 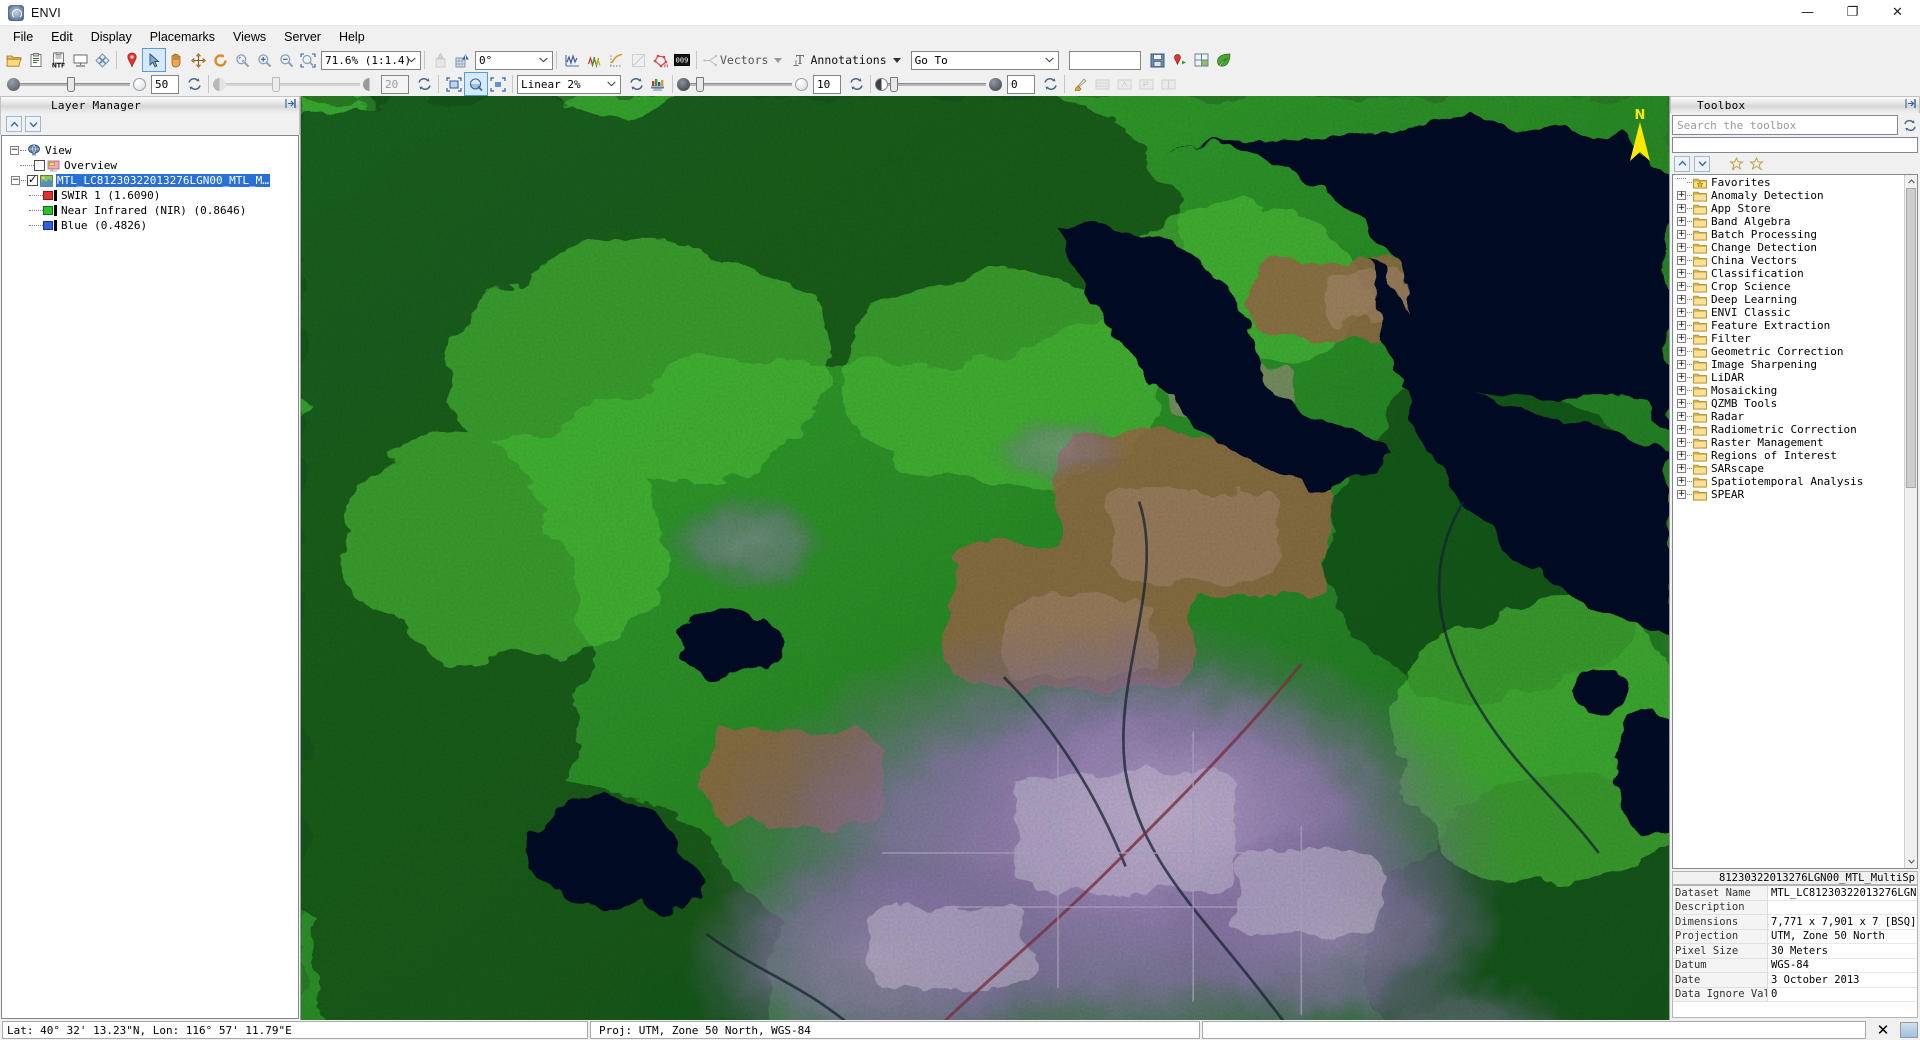 What do you see at coordinates (846, 60) in the screenshot?
I see `annotations-menu: T Annotations` at bounding box center [846, 60].